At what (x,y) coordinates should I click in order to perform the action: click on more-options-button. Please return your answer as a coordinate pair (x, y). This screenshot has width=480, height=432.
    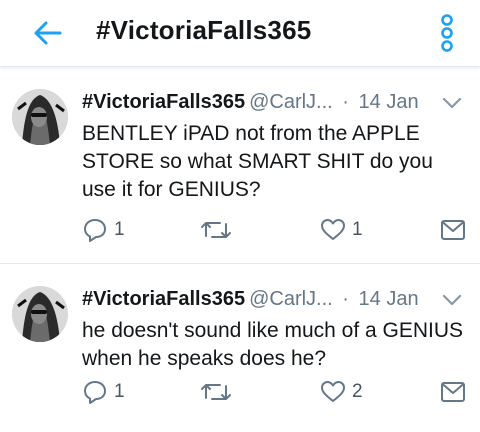
    Looking at the image, I should click on (447, 33).